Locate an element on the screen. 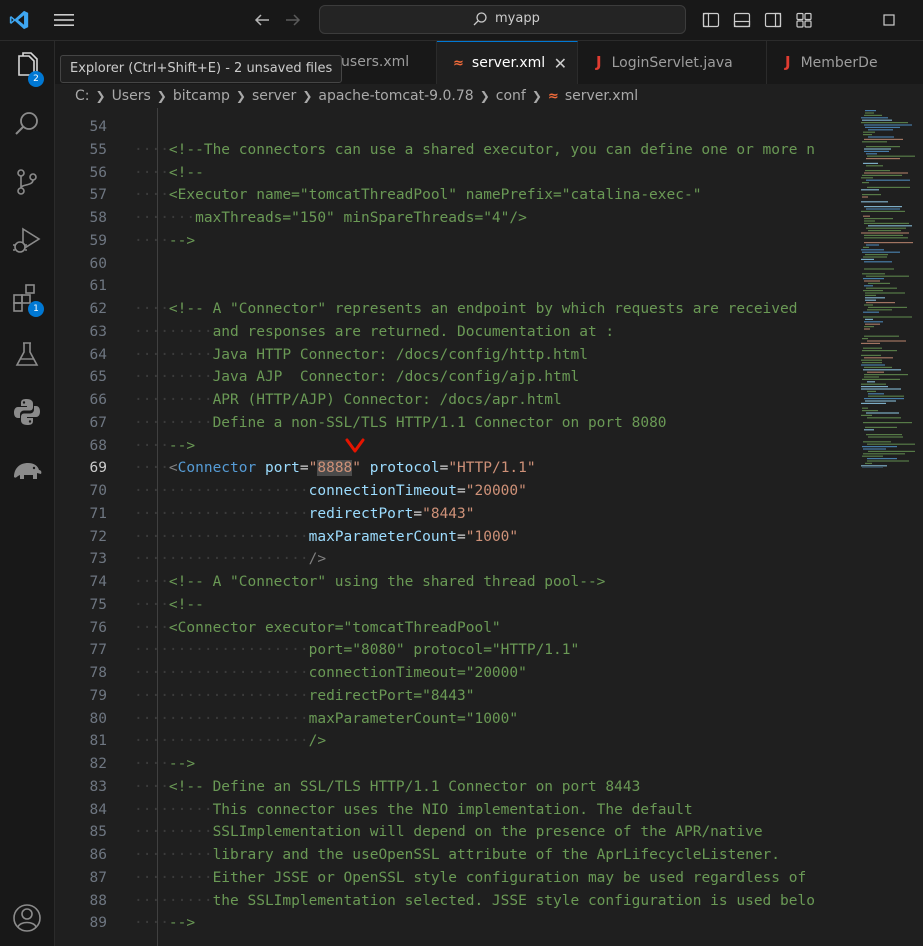  activity-search is located at coordinates (27, 124).